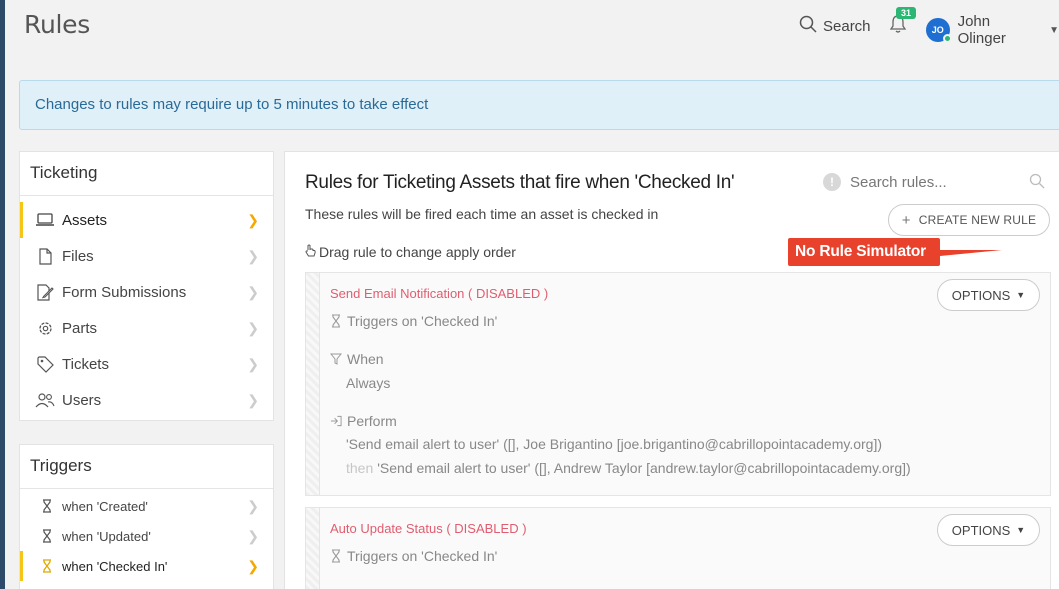  Describe the element at coordinates (146, 256) in the screenshot. I see `sidebar-item-files: Files ❯` at that location.